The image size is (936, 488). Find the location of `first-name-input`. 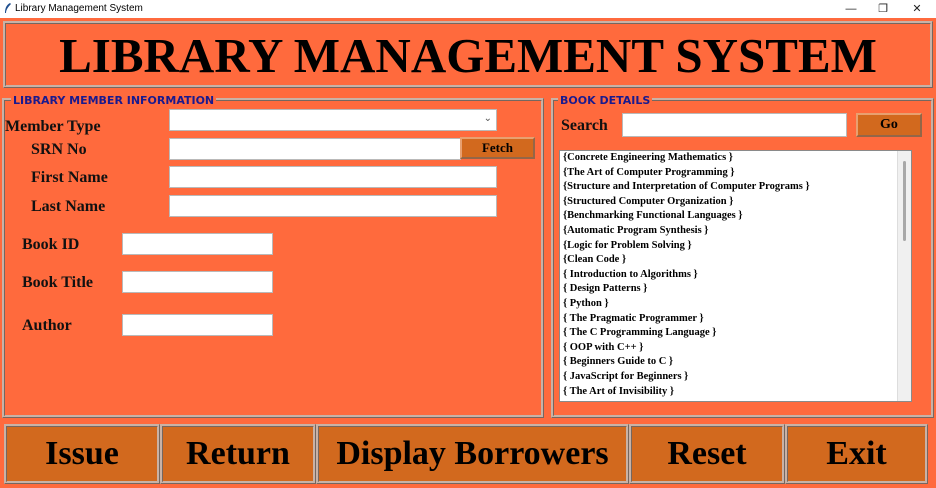

first-name-input is located at coordinates (333, 177).